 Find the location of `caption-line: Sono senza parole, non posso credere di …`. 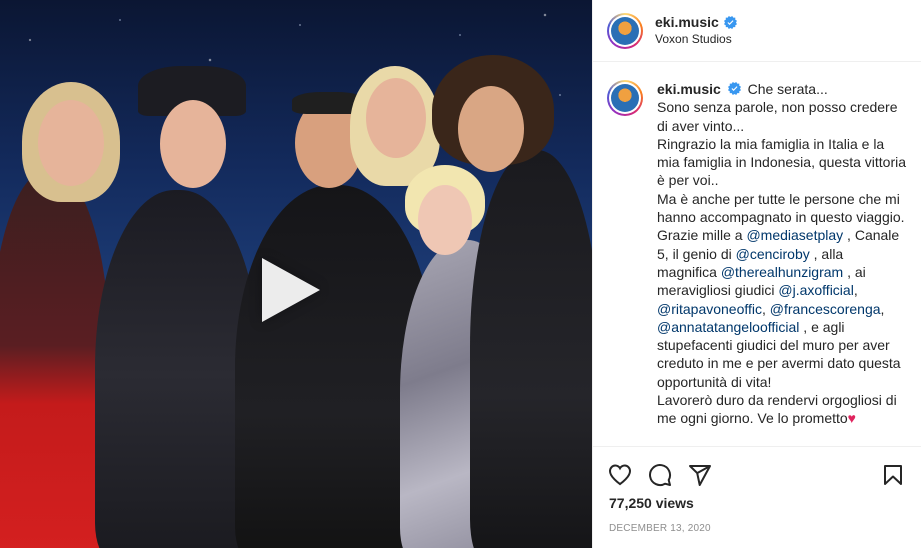

caption-line: Sono senza parole, non posso credere di … is located at coordinates (777, 116).